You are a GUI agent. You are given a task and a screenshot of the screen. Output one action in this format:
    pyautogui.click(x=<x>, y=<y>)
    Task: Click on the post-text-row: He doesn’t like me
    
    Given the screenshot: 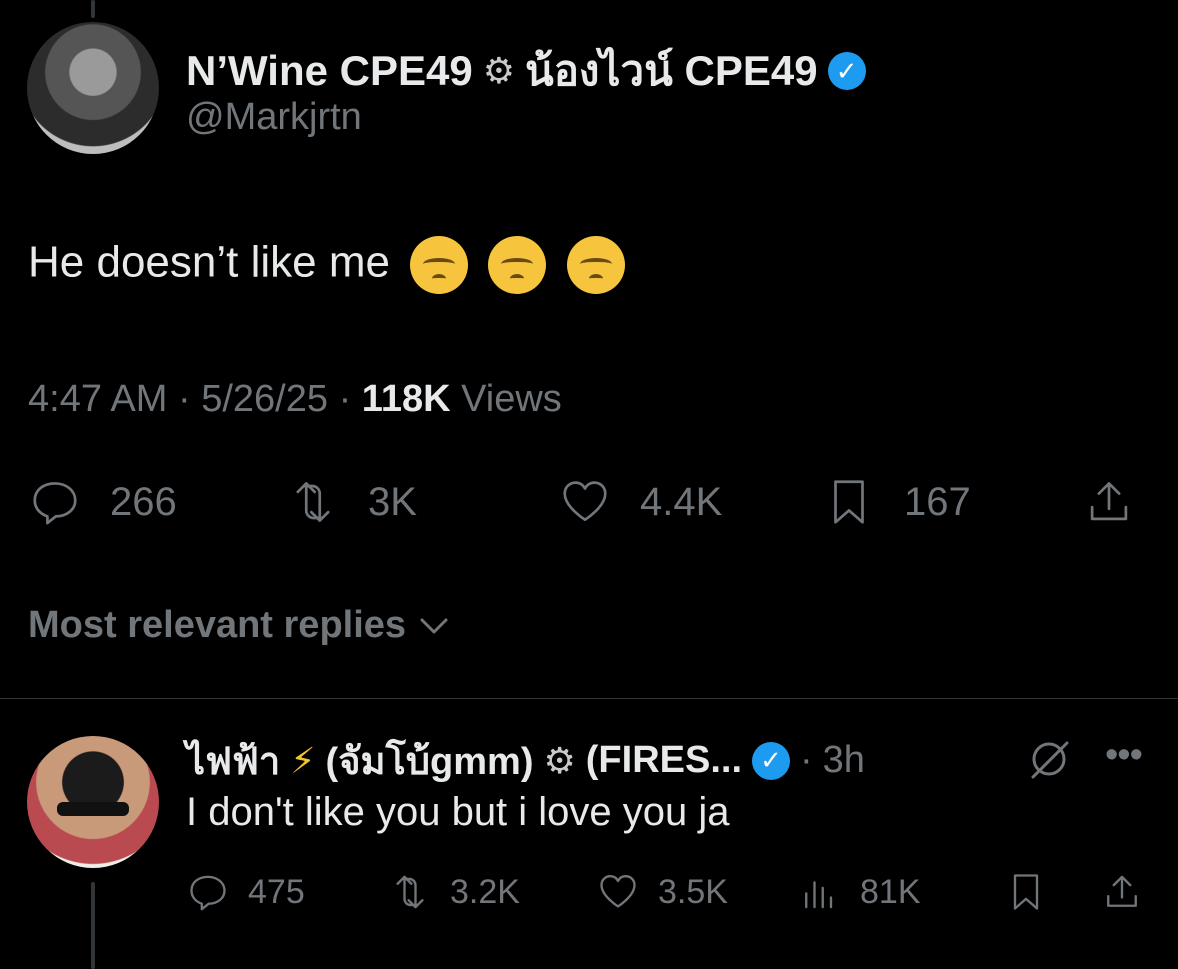 What is the action you would take?
    pyautogui.click(x=326, y=265)
    